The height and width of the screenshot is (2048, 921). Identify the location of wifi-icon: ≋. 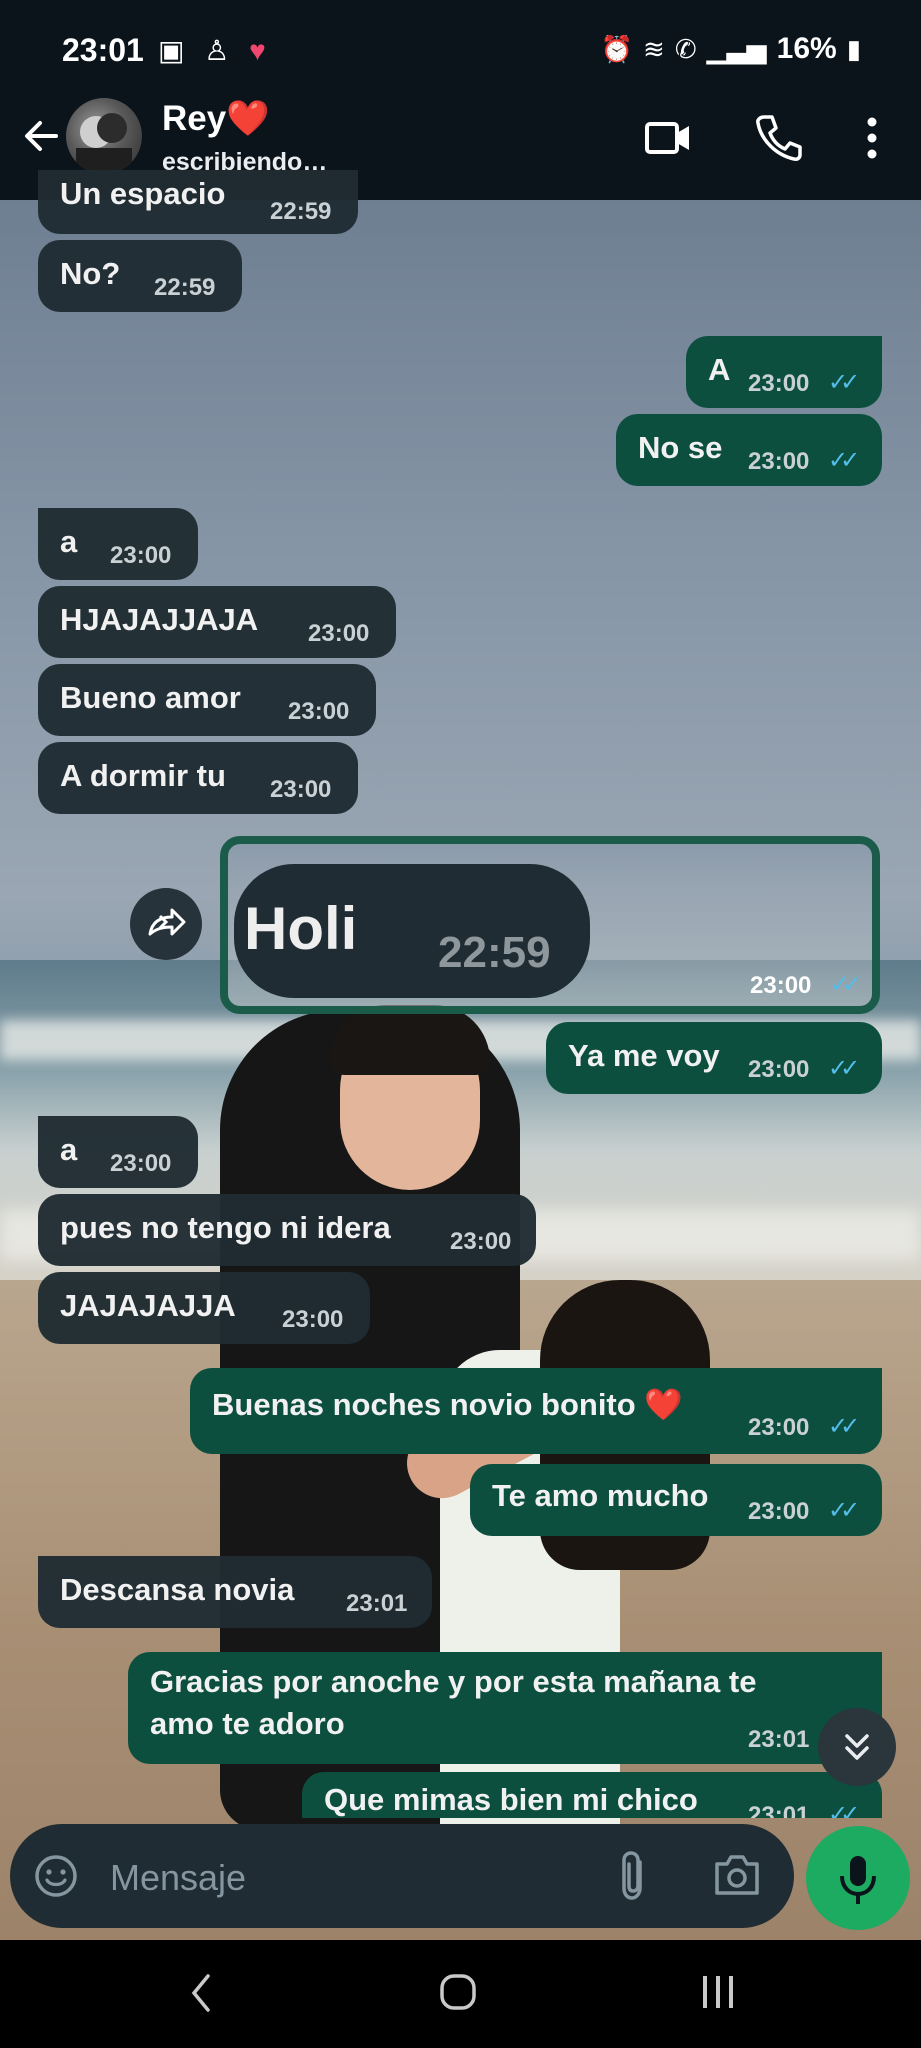
(654, 48).